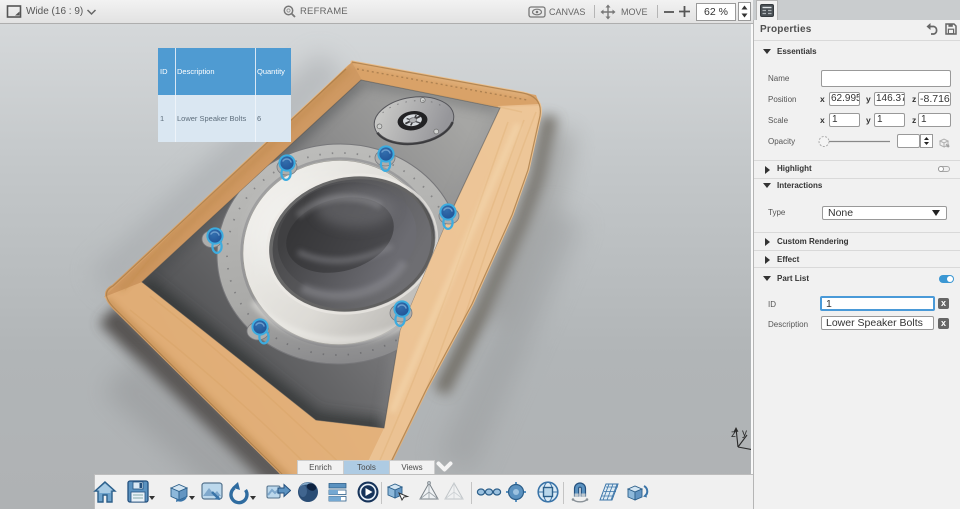 The image size is (960, 509). Describe the element at coordinates (733, 434) in the screenshot. I see `svg-text: z` at that location.